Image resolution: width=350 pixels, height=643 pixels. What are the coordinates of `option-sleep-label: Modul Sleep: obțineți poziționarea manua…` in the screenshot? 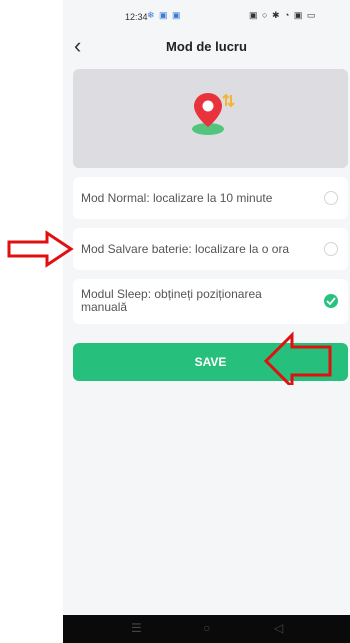 It's located at (171, 301).